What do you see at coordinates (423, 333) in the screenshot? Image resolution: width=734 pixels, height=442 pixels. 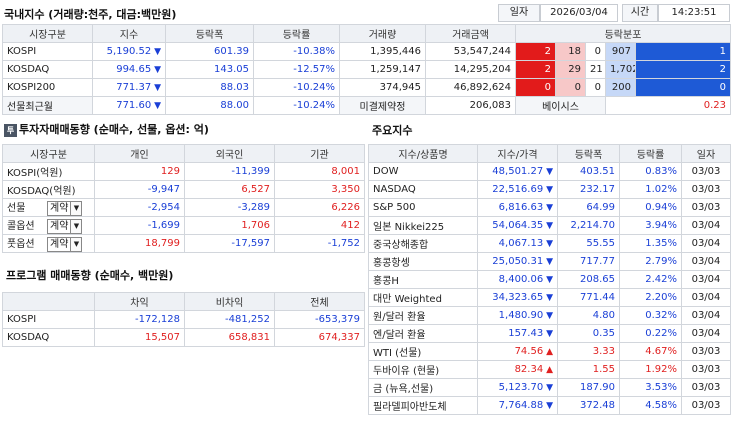 I see `index-name: 엔/달러 환율` at bounding box center [423, 333].